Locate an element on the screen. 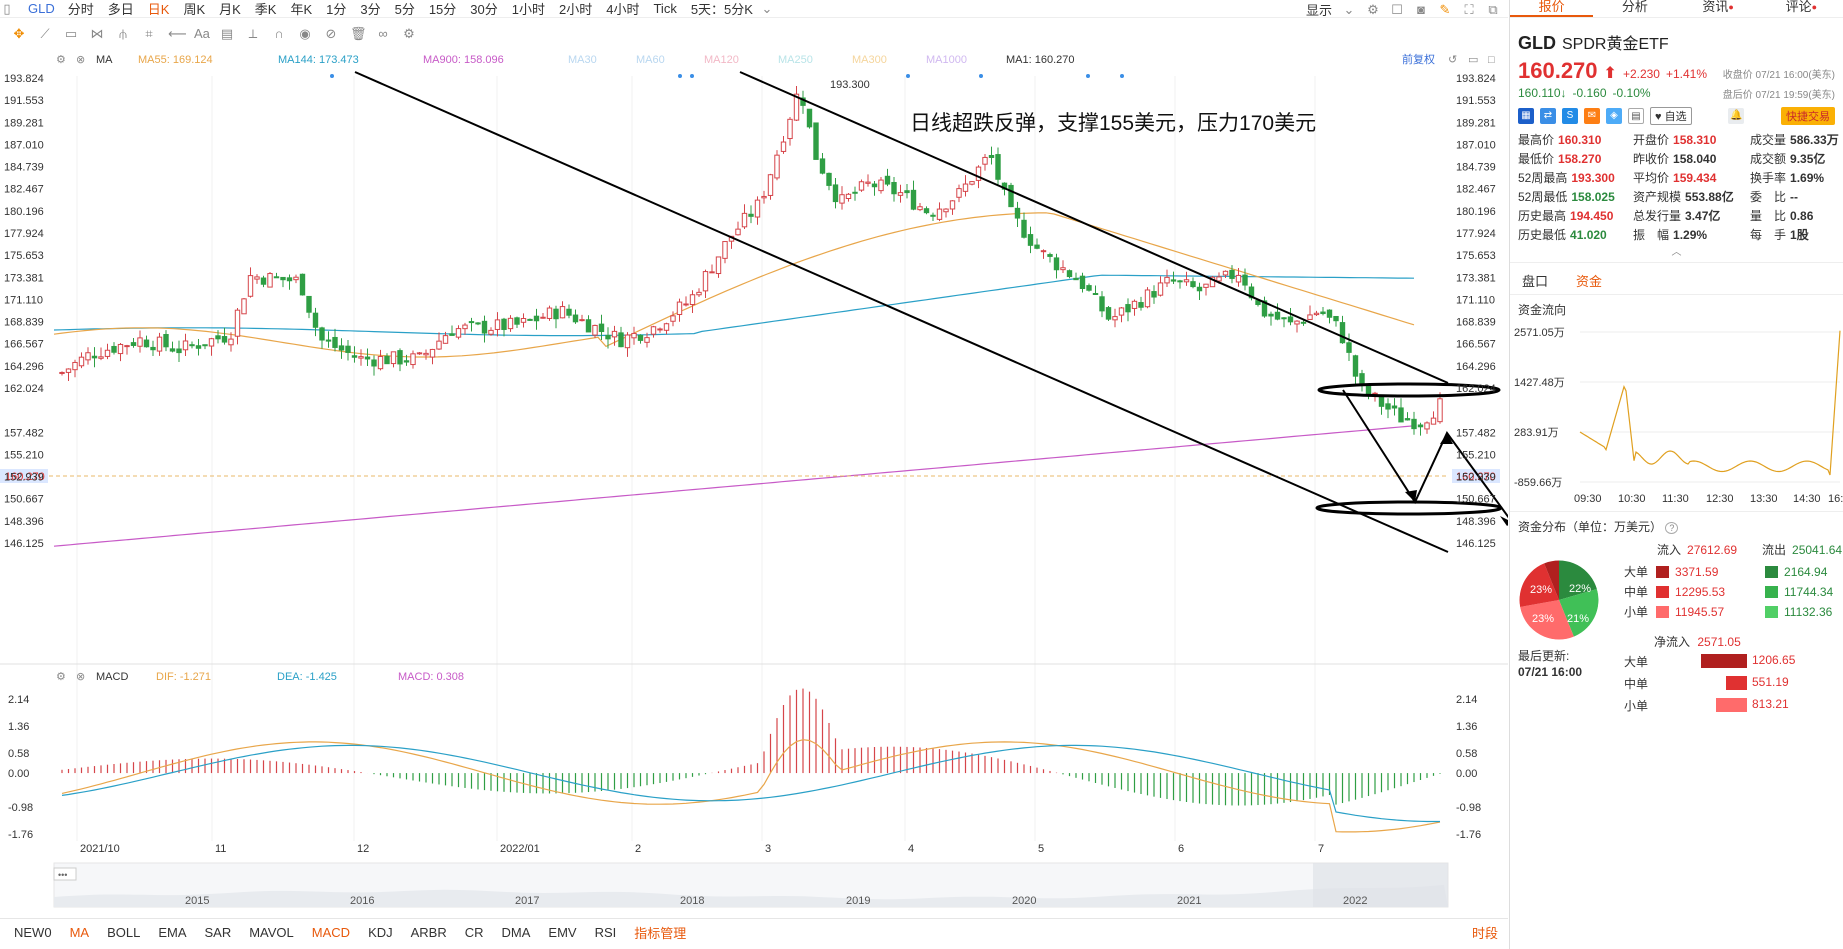 Image resolution: width=1843 pixels, height=949 pixels. period-15min: 15分 is located at coordinates (442, 9).